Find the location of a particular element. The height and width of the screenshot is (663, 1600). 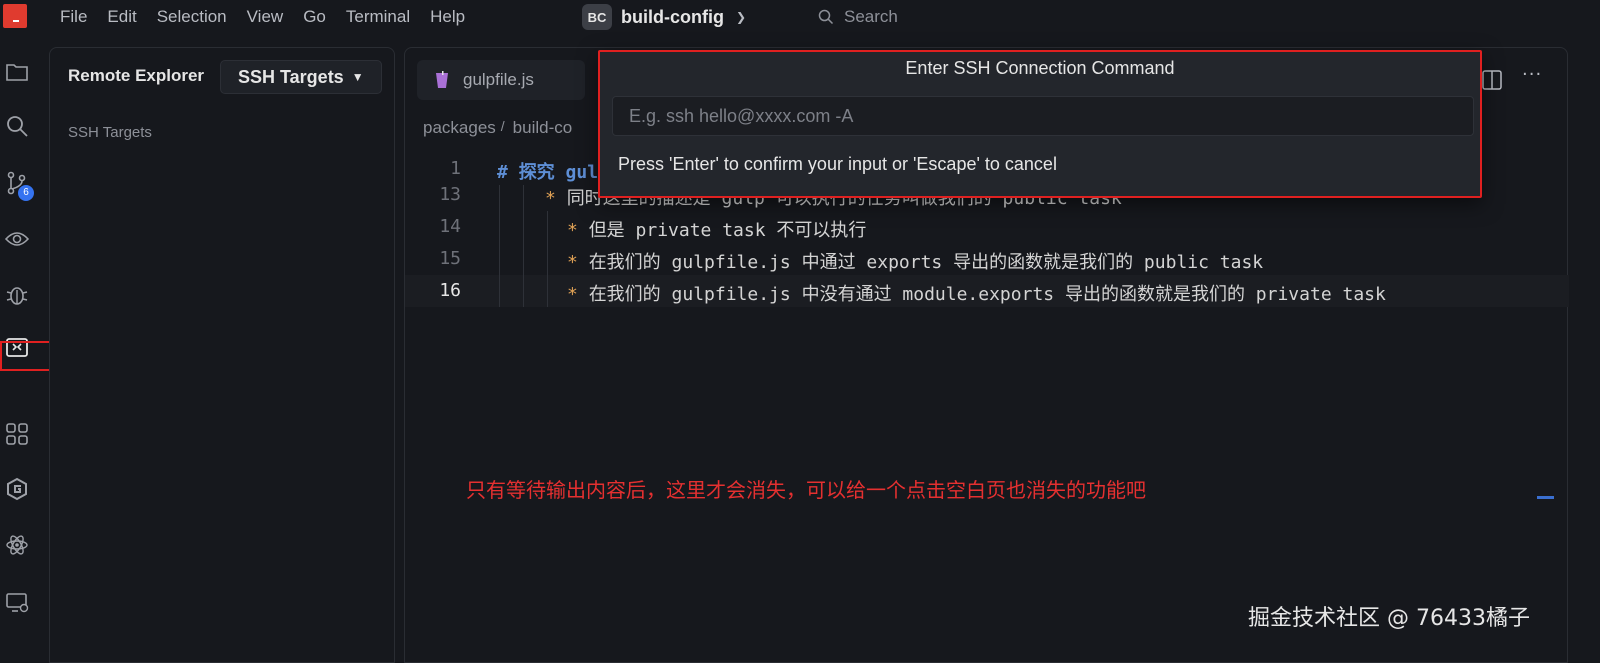

eye-icon is located at coordinates (17, 238).